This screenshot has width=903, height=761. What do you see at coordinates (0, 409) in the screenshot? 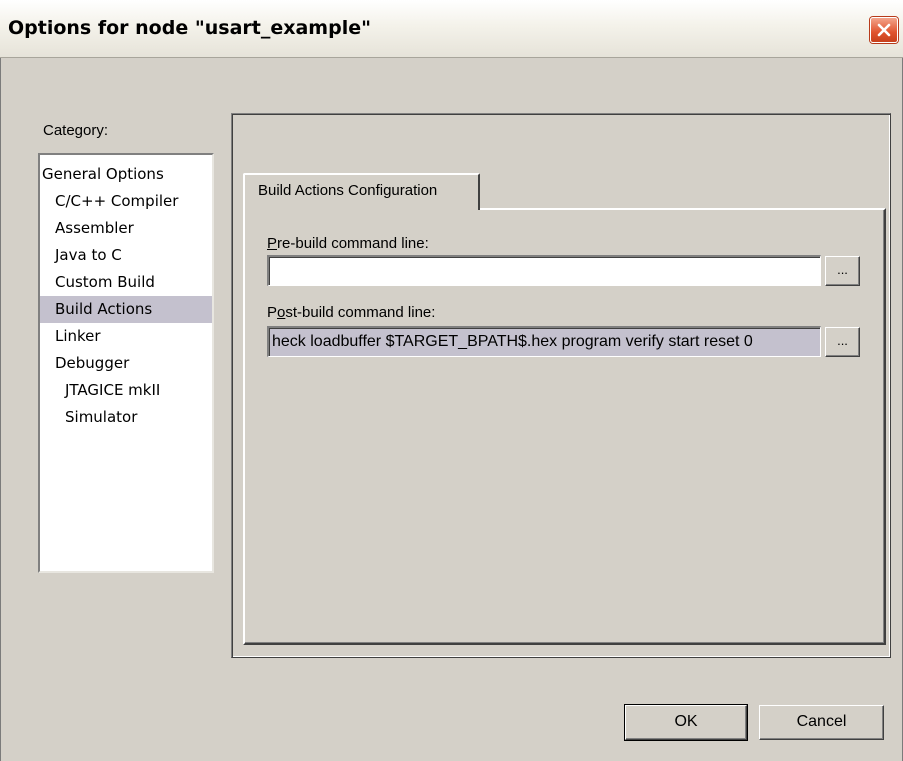
I see `window-border-left` at bounding box center [0, 409].